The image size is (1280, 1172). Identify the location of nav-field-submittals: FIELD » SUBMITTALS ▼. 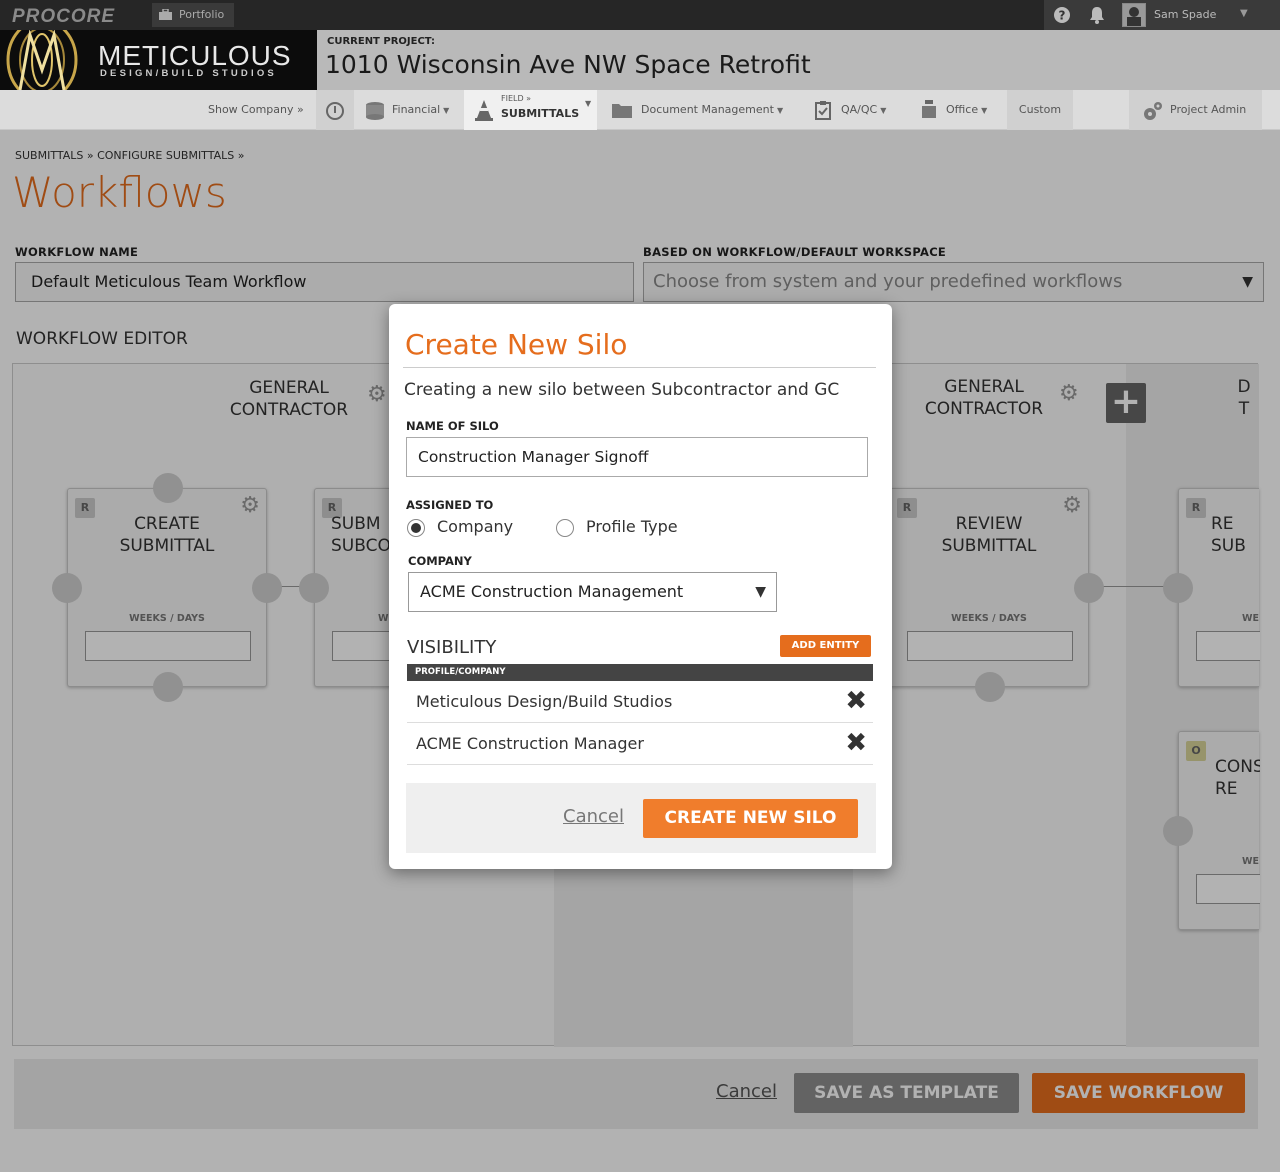
(530, 110).